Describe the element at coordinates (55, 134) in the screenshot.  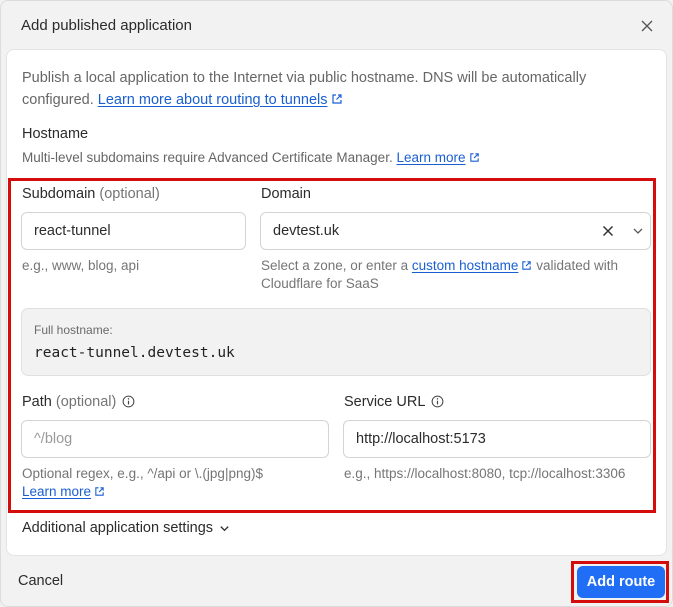
I see `hostname-heading: Hostname` at that location.